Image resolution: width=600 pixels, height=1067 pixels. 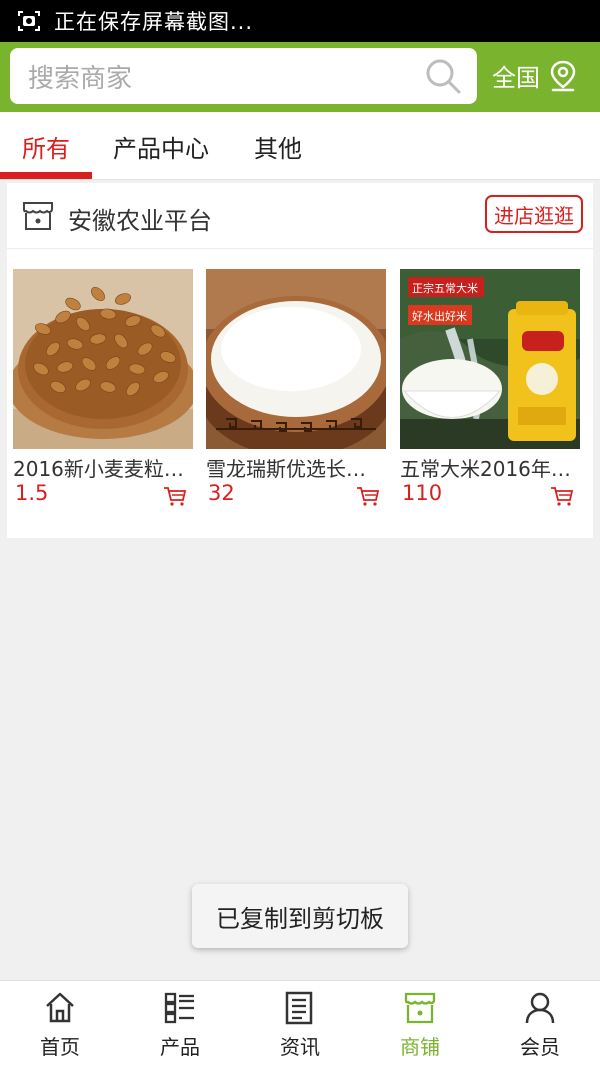 I want to click on tab-all: 所有, so click(x=46, y=146).